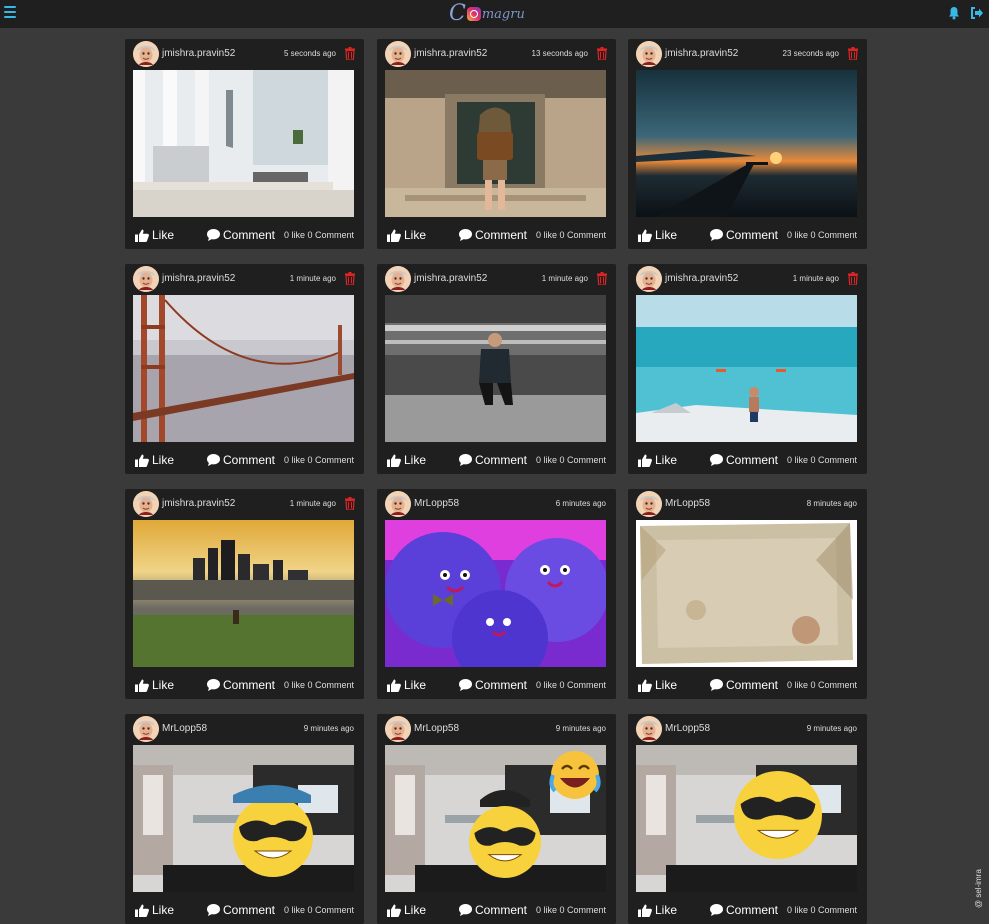 The image size is (989, 924). Describe the element at coordinates (954, 13) in the screenshot. I see `notification-bell-icon` at that location.